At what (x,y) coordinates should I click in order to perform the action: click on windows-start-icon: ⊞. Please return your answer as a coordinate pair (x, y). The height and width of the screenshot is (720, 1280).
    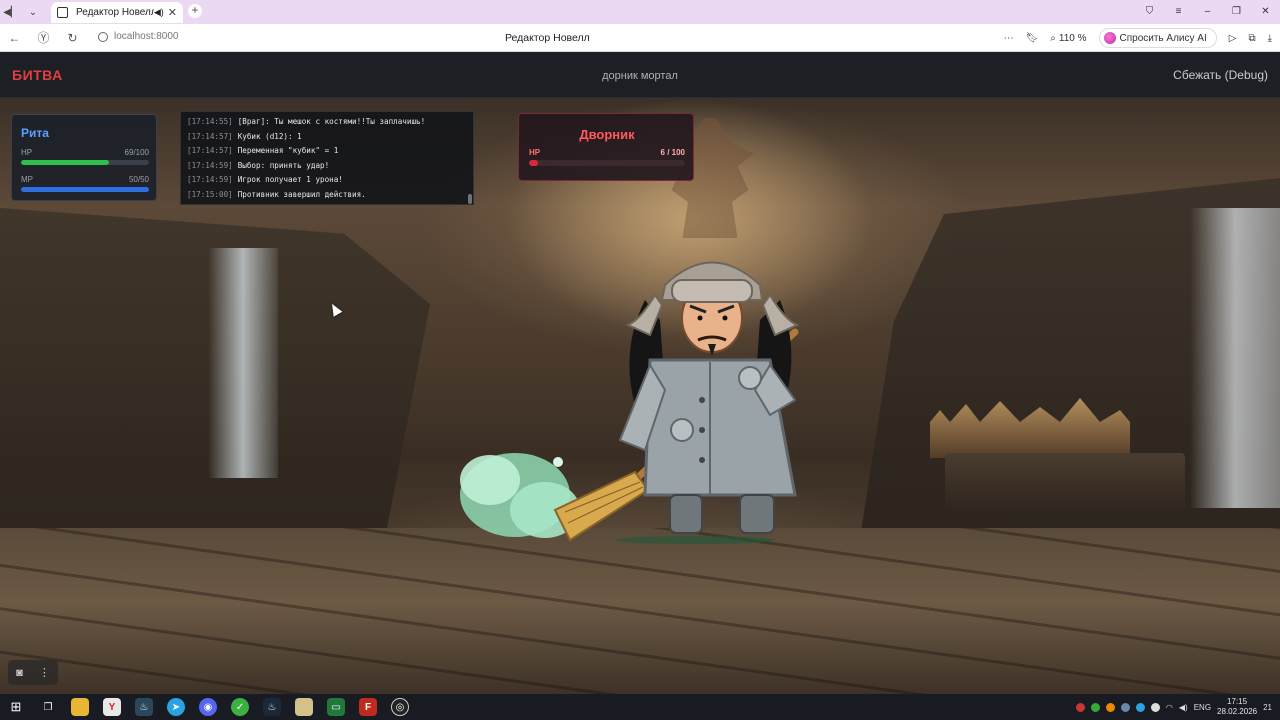
    Looking at the image, I should click on (16, 707).